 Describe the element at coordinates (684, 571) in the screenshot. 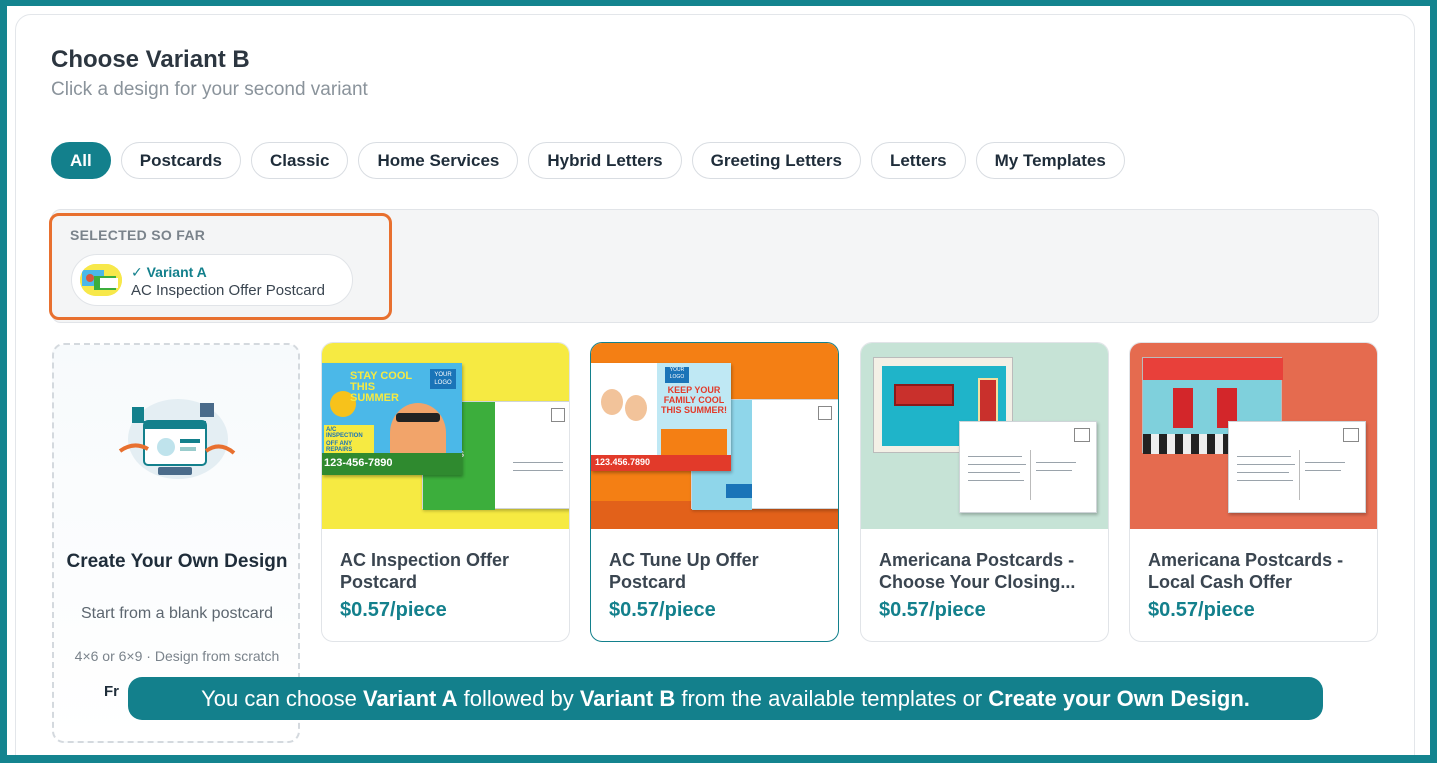

I see `template-name: AC Tune Up Offer Postcard` at that location.